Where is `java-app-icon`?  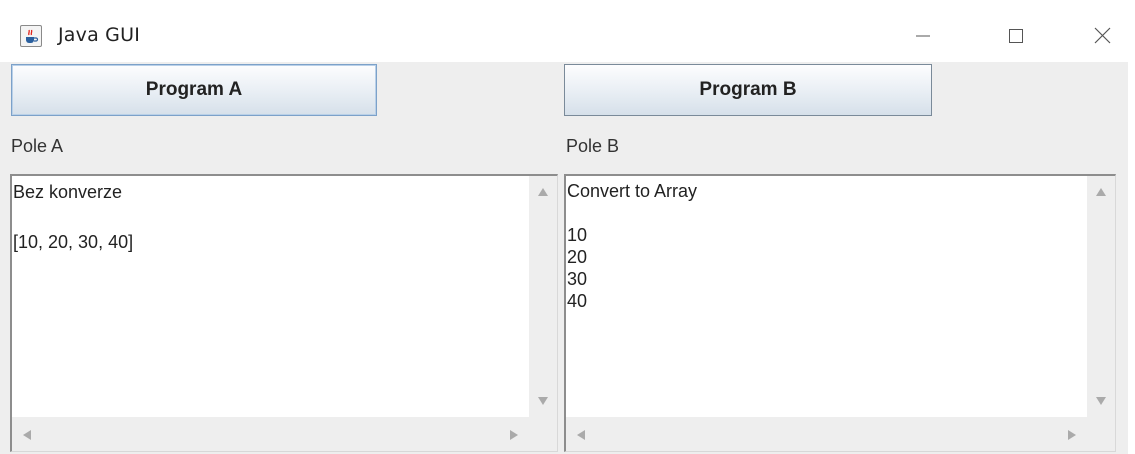
java-app-icon is located at coordinates (31, 36).